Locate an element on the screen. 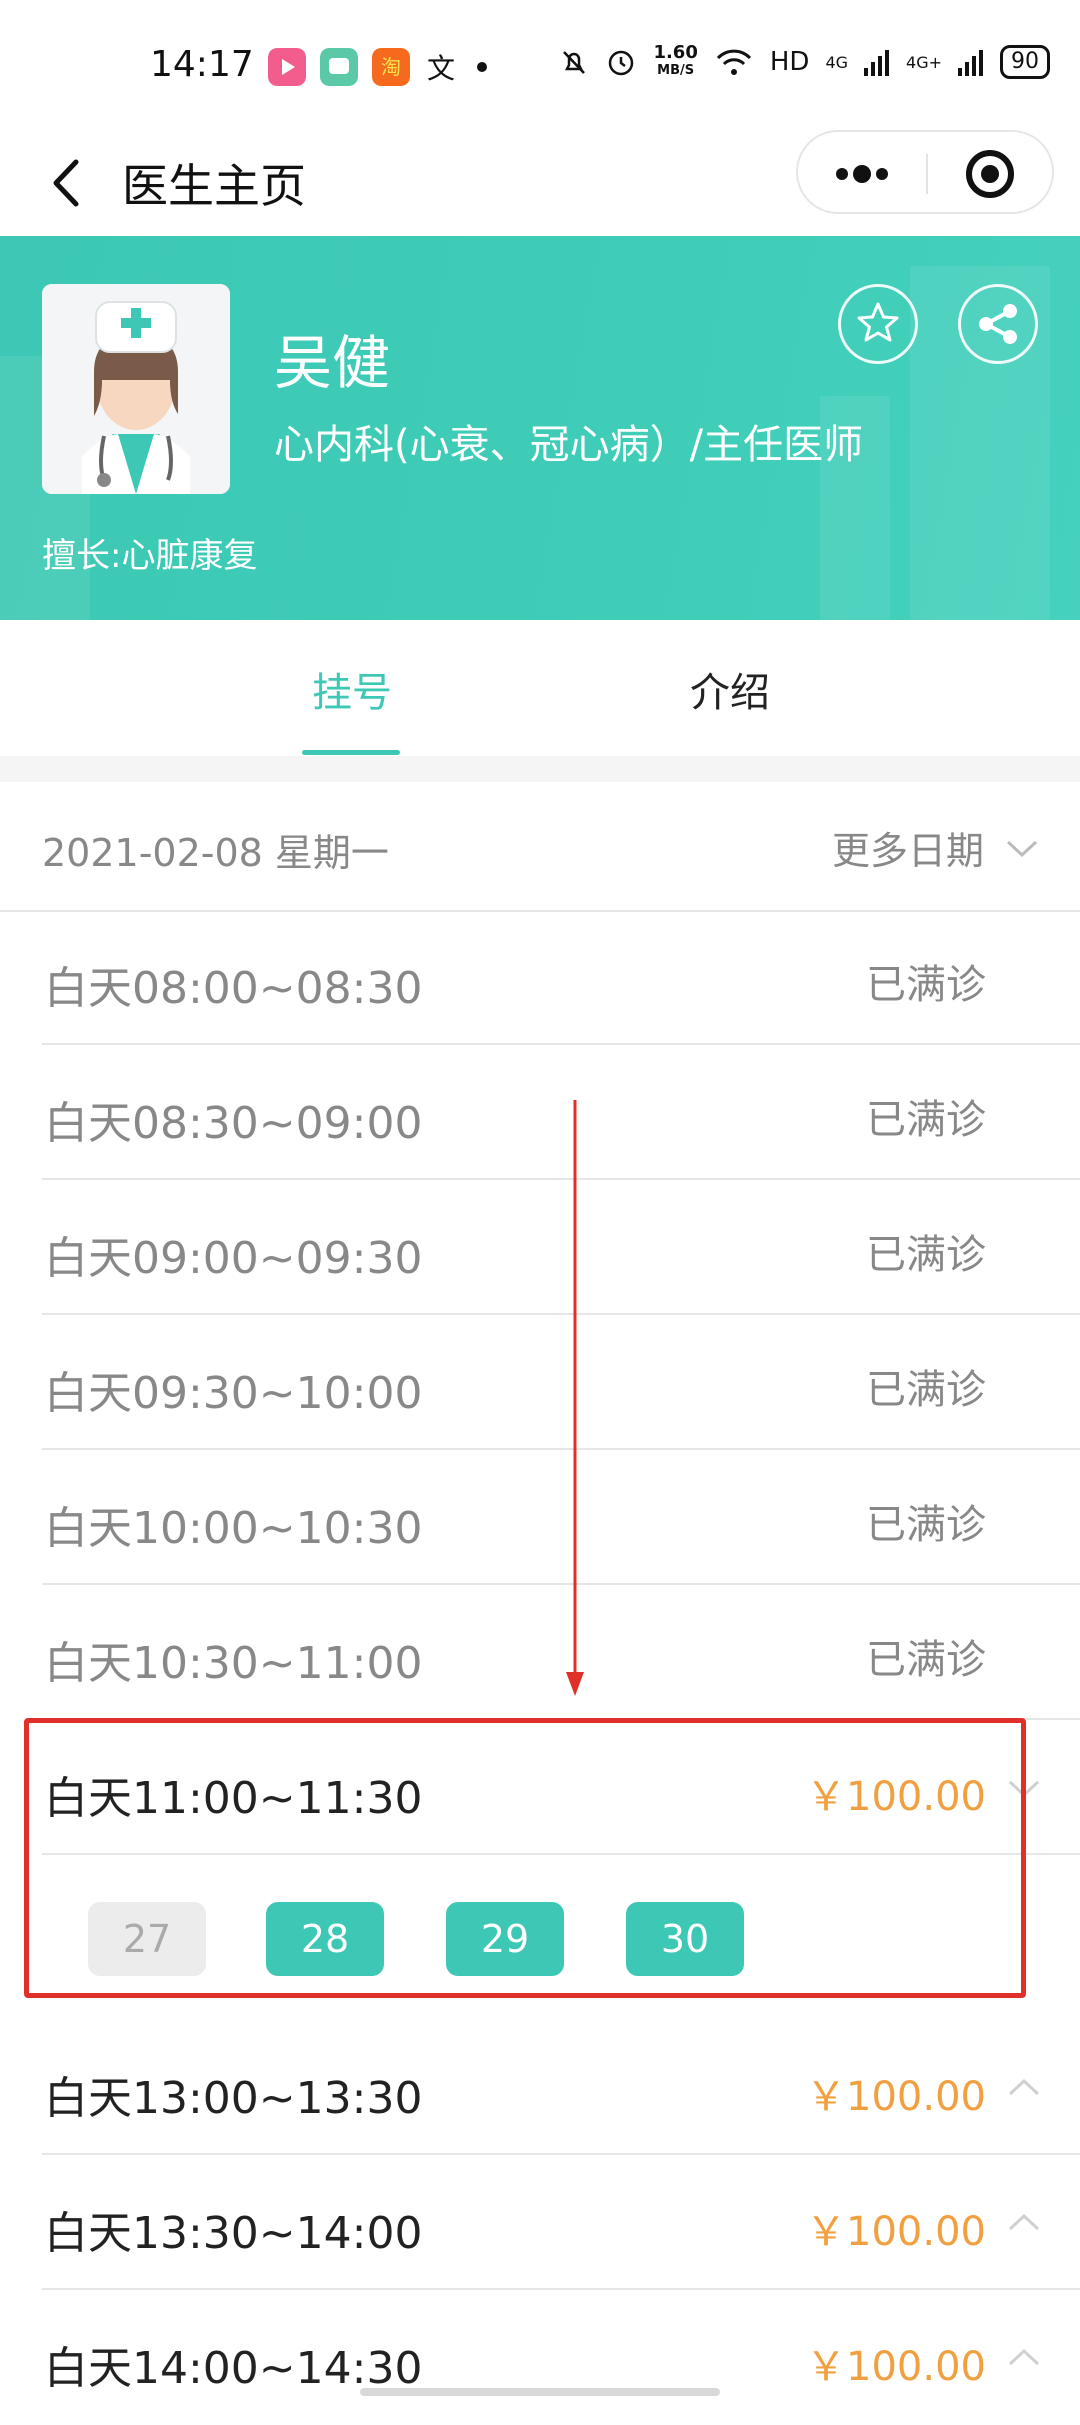 This screenshot has height=2425, width=1080. selected-date: 2021-02-08 星期一 is located at coordinates (215, 853).